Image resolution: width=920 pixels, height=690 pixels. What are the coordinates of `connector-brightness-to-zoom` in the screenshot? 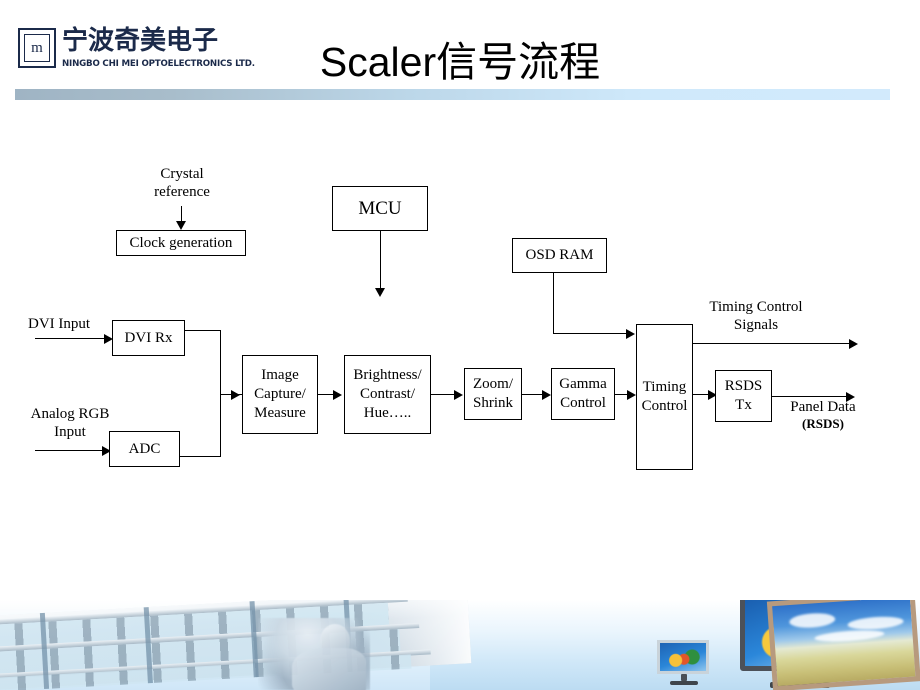 It's located at (443, 394).